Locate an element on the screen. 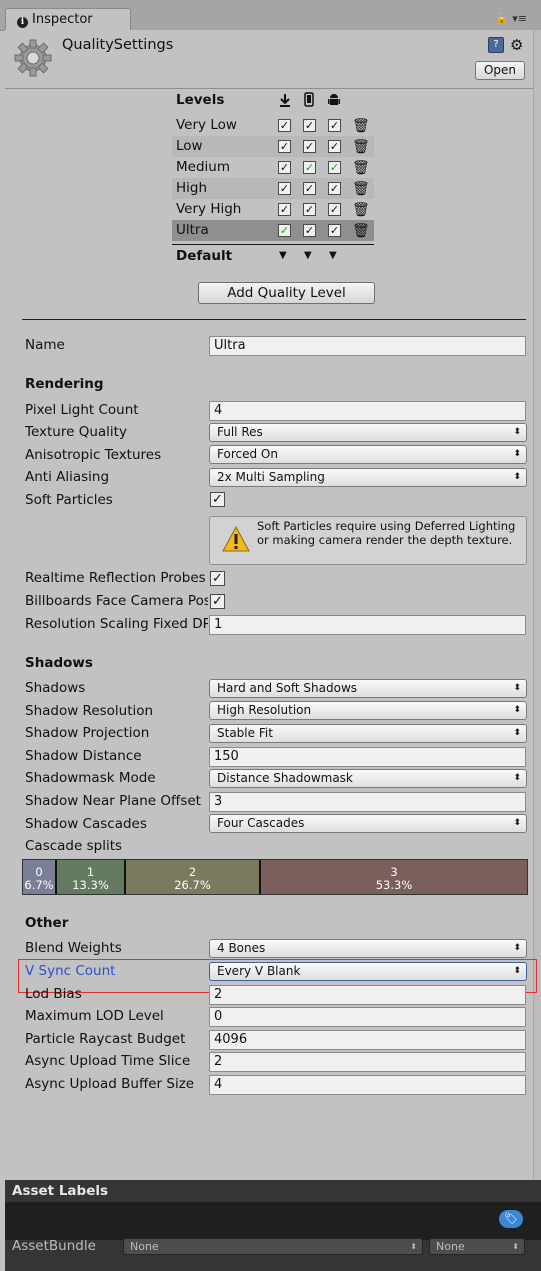 The image size is (541, 1271). dropdown-value: Stable Fit is located at coordinates (245, 733).